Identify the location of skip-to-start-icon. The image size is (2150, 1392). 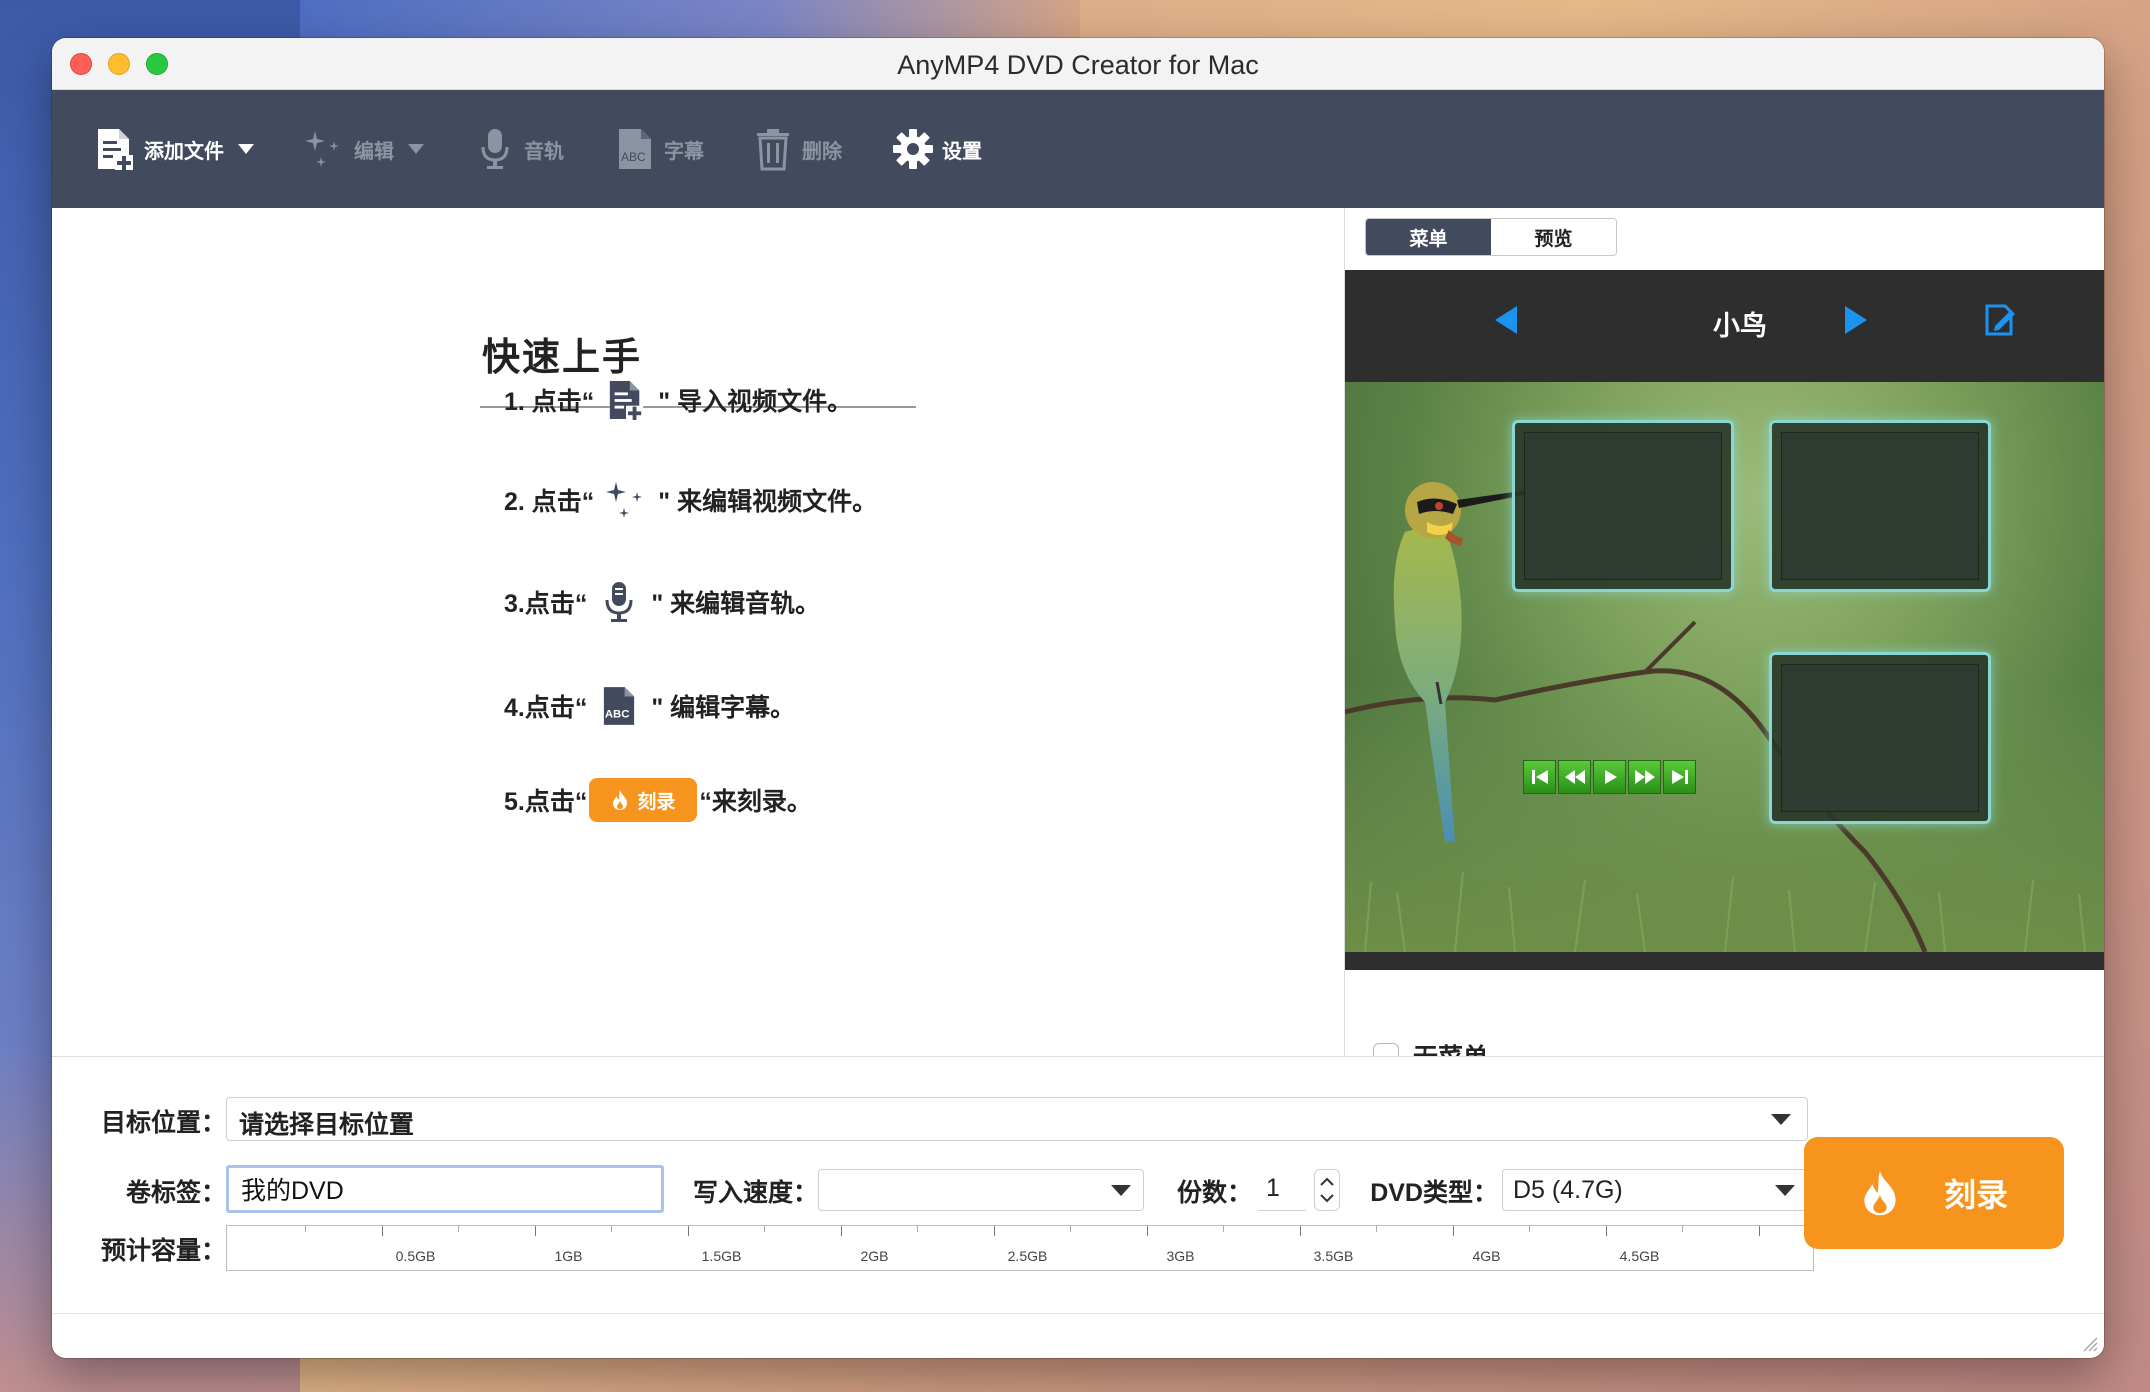
(1539, 777).